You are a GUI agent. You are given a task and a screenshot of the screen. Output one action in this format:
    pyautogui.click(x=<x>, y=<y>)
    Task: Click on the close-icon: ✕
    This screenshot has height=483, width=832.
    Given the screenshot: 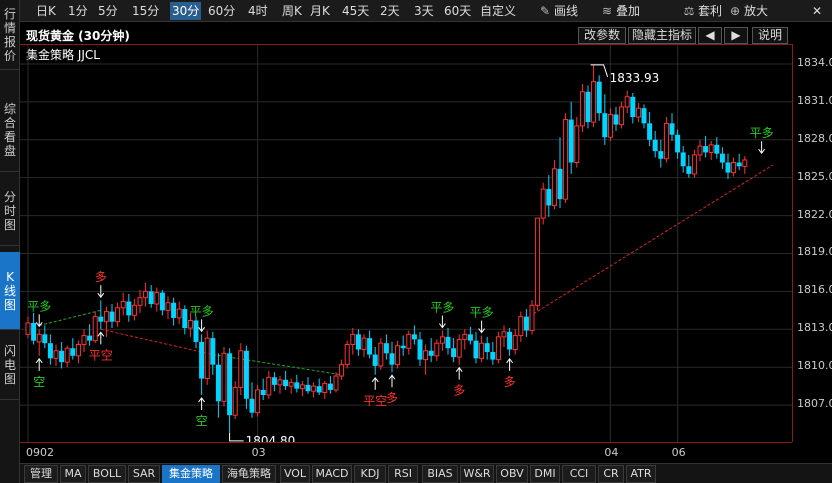 What is the action you would take?
    pyautogui.click(x=817, y=11)
    